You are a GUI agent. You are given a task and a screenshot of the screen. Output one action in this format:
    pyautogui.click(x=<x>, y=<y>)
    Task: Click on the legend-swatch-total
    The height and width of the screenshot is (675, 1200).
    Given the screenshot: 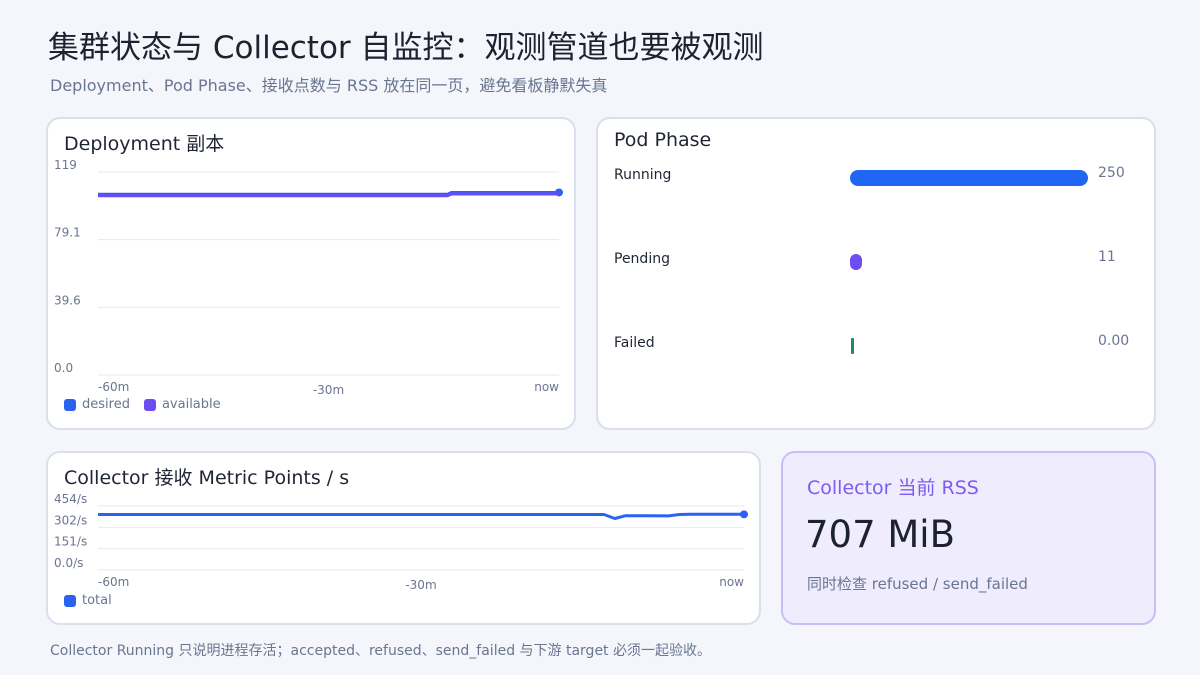 What is the action you would take?
    pyautogui.click(x=70, y=600)
    